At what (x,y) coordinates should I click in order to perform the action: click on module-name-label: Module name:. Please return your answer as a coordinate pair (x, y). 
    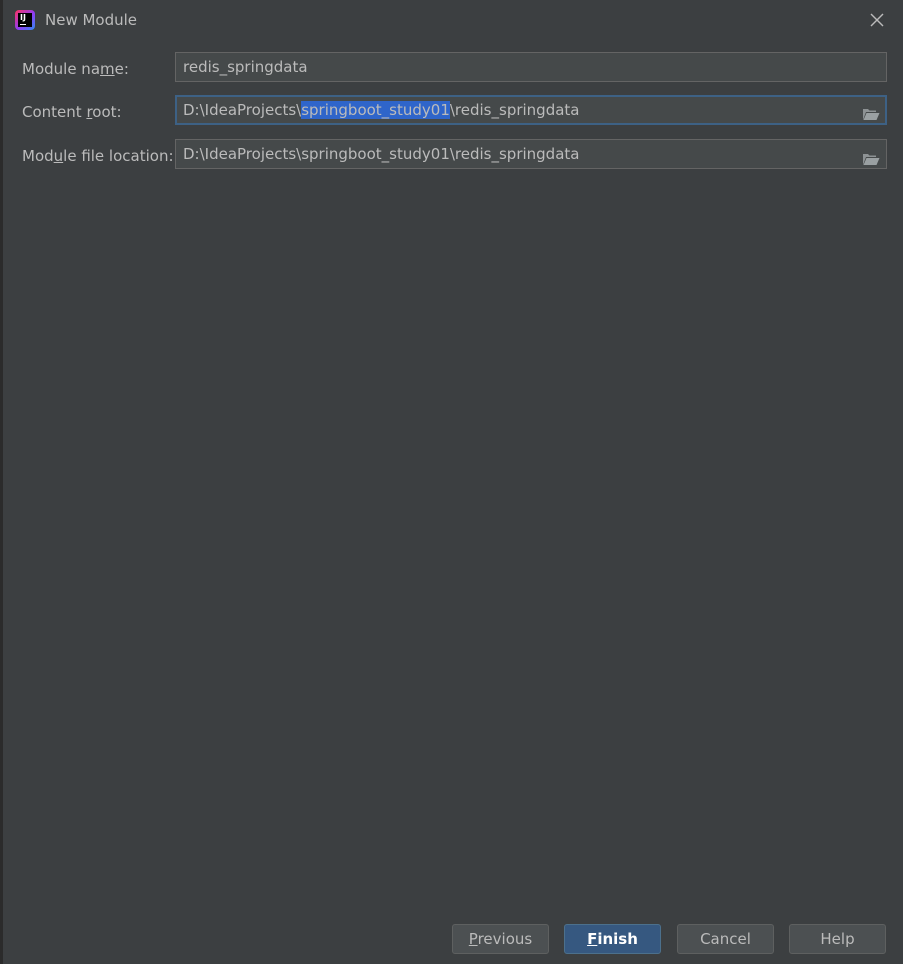
    Looking at the image, I should click on (75, 69).